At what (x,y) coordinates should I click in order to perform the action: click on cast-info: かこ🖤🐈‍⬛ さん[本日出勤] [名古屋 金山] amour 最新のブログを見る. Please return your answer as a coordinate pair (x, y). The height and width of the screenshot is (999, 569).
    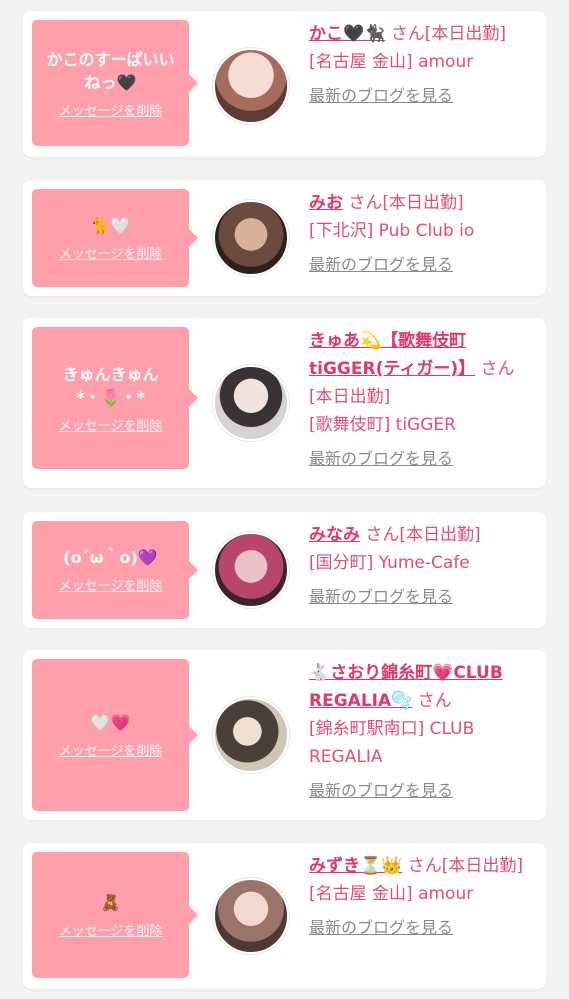
    Looking at the image, I should click on (421, 65).